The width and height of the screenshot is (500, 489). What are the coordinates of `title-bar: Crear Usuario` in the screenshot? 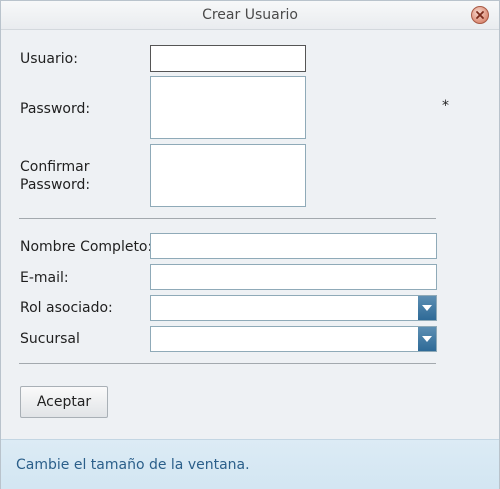 It's located at (250, 15).